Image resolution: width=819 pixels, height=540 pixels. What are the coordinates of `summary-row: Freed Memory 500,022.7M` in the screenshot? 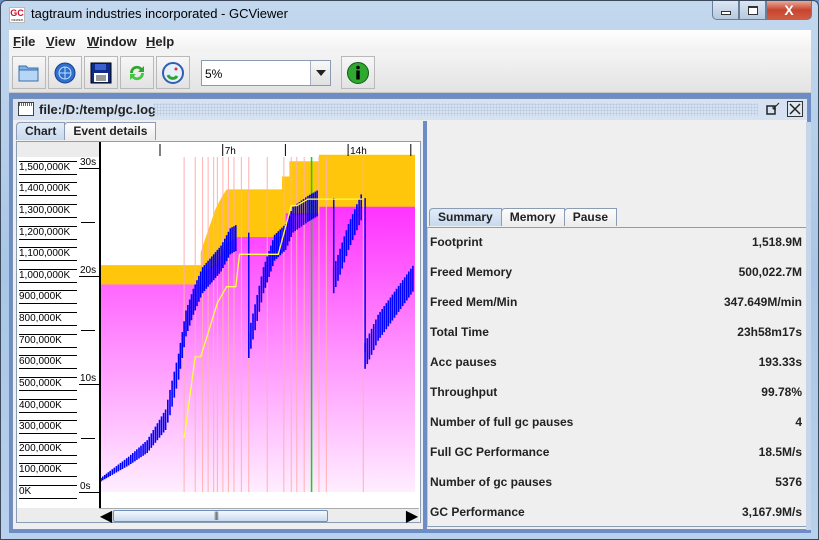 It's located at (616, 272).